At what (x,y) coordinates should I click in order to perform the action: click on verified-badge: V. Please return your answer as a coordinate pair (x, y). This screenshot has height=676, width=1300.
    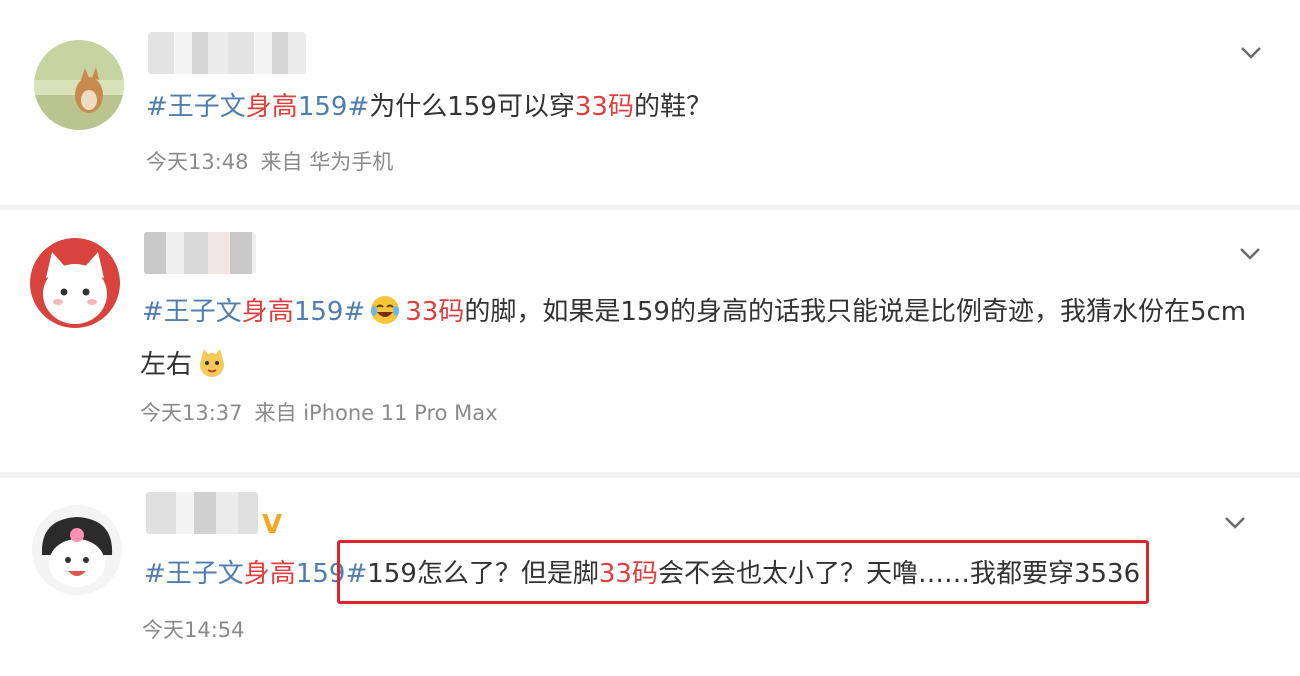
    Looking at the image, I should click on (272, 525).